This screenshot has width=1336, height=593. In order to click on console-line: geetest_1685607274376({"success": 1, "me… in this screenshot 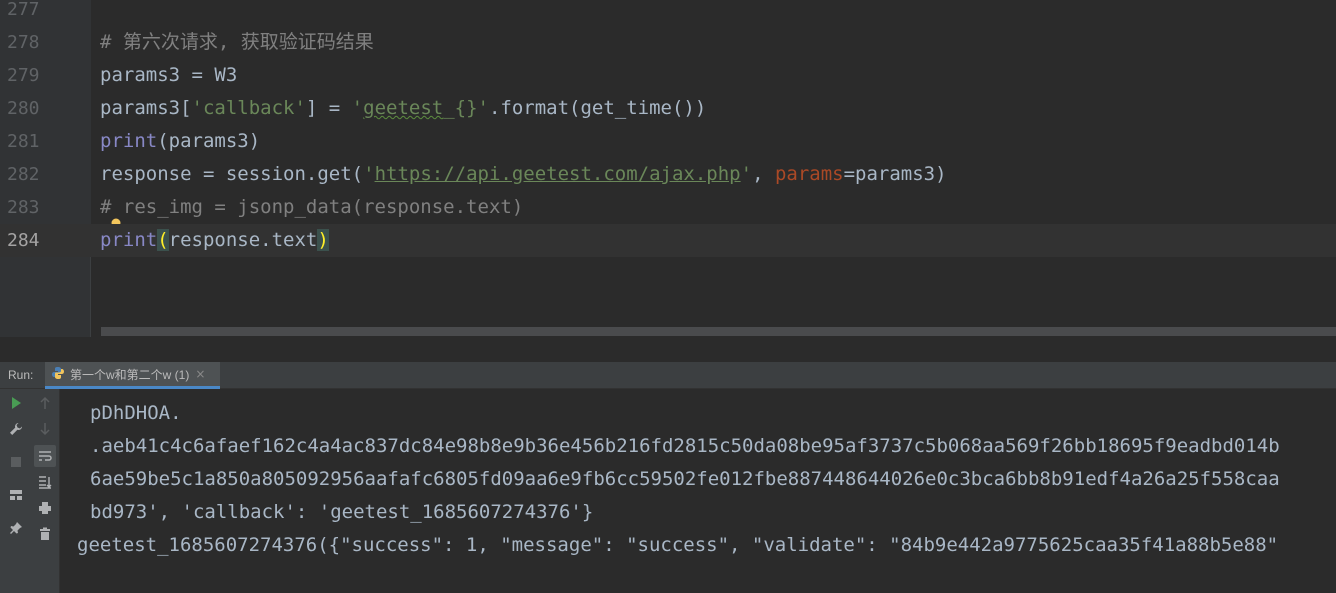, I will do `click(678, 545)`.